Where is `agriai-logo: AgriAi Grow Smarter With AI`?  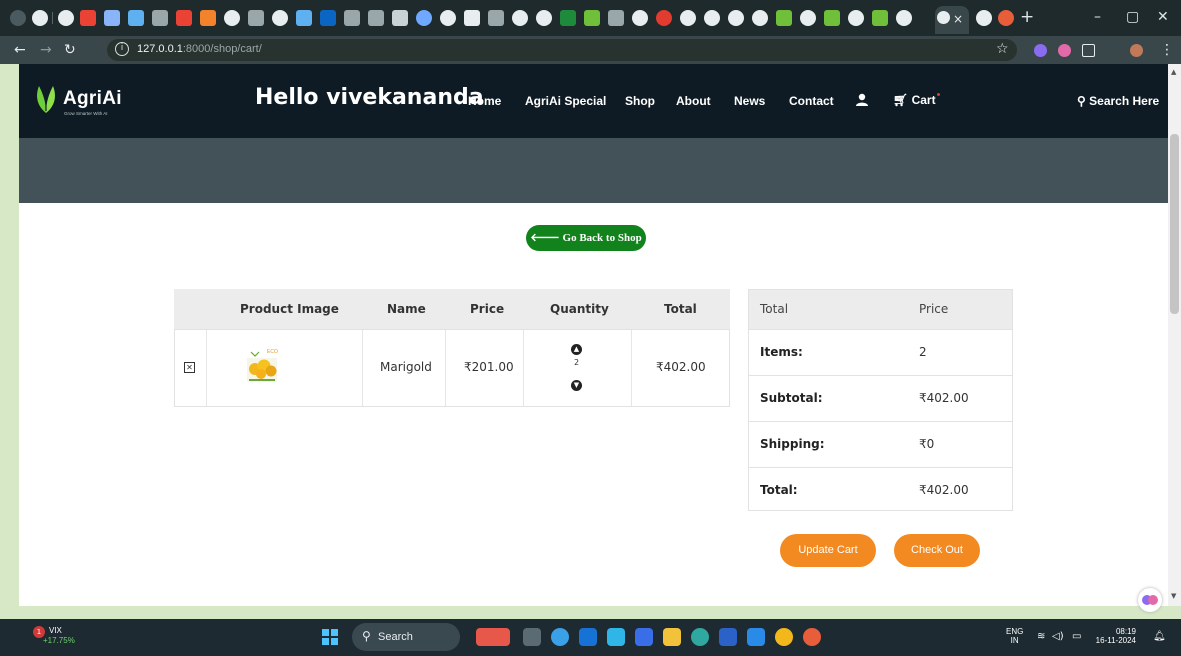 agriai-logo: AgriAi Grow Smarter With AI is located at coordinates (88, 104).